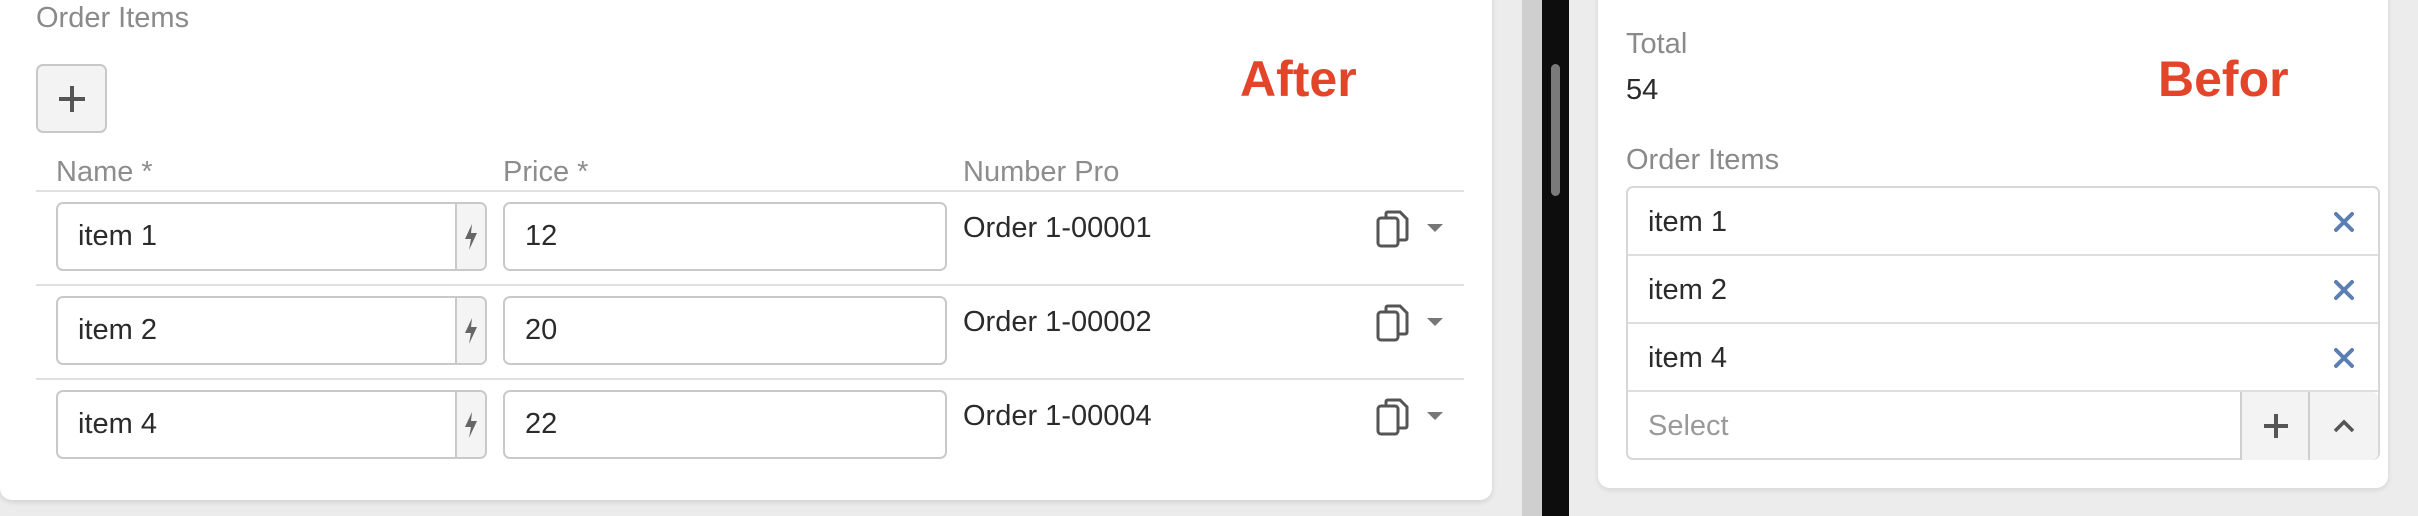 This screenshot has height=516, width=2418. I want to click on list-item: item 1, so click(2003, 222).